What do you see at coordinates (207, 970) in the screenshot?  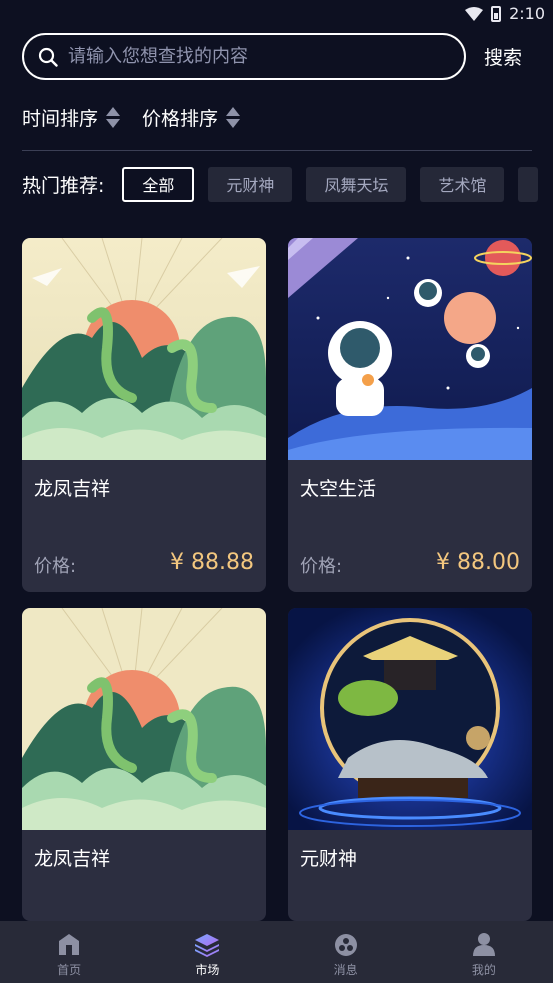 I see `tab-label: 市场` at bounding box center [207, 970].